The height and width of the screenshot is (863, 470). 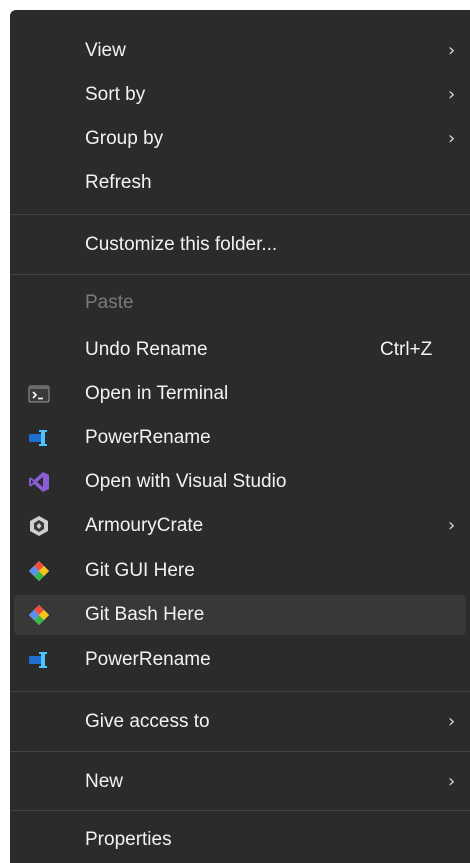 What do you see at coordinates (146, 349) in the screenshot?
I see `menu-item-label: Undo Rename` at bounding box center [146, 349].